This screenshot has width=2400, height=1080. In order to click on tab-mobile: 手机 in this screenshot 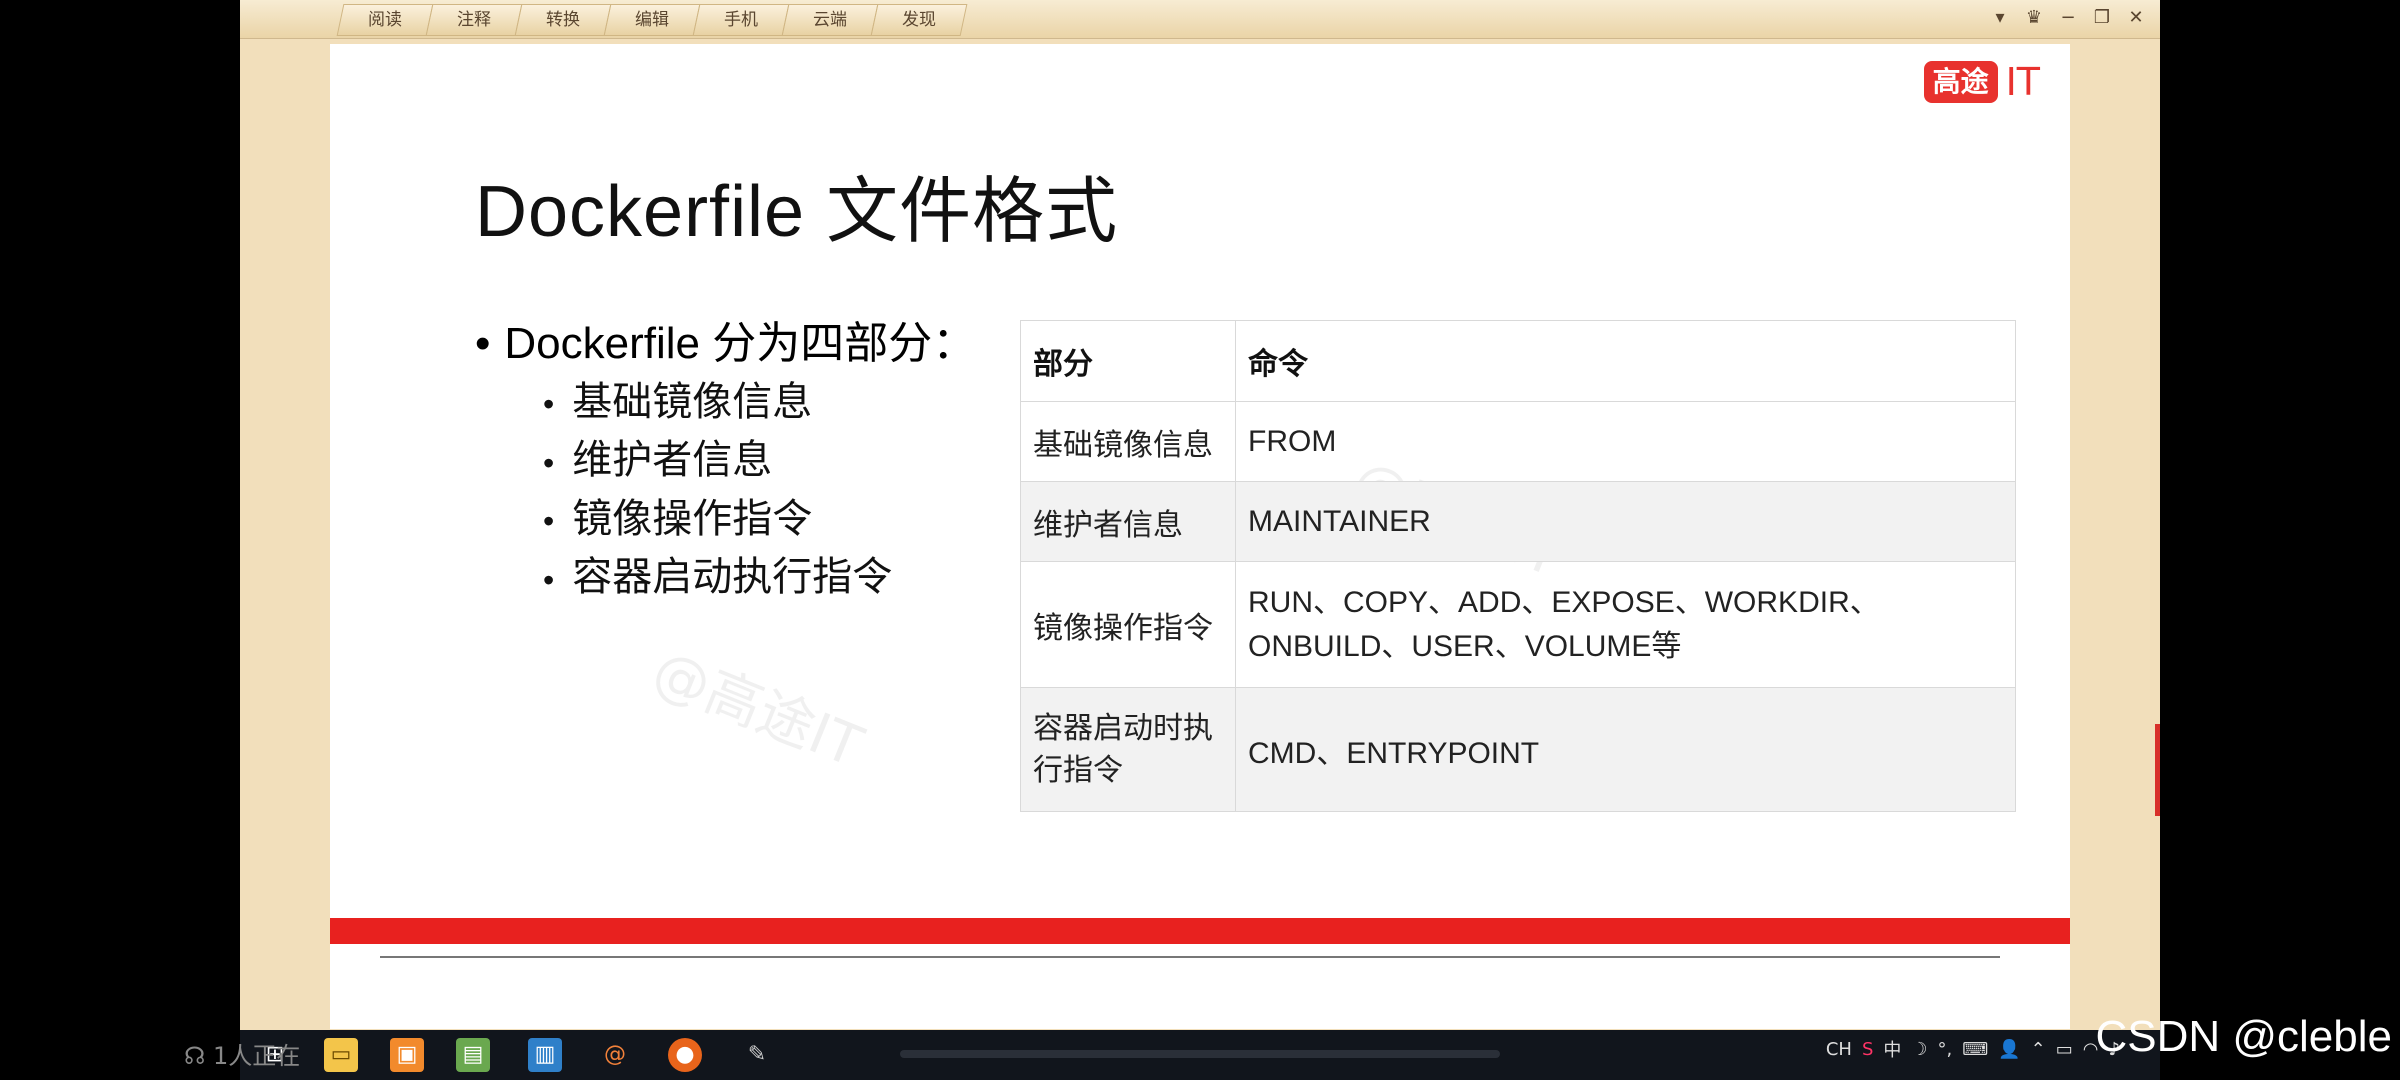, I will do `click(741, 20)`.